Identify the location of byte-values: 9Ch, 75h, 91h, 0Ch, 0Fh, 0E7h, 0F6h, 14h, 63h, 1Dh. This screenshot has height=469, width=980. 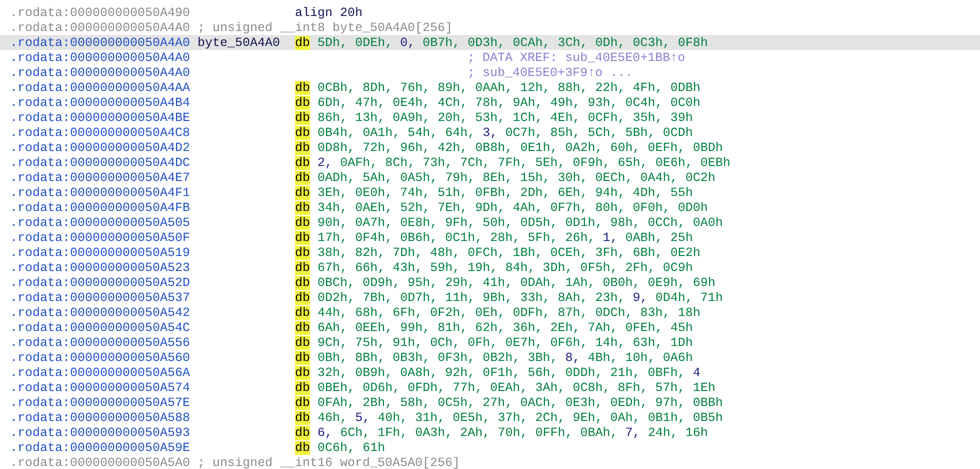
(505, 343).